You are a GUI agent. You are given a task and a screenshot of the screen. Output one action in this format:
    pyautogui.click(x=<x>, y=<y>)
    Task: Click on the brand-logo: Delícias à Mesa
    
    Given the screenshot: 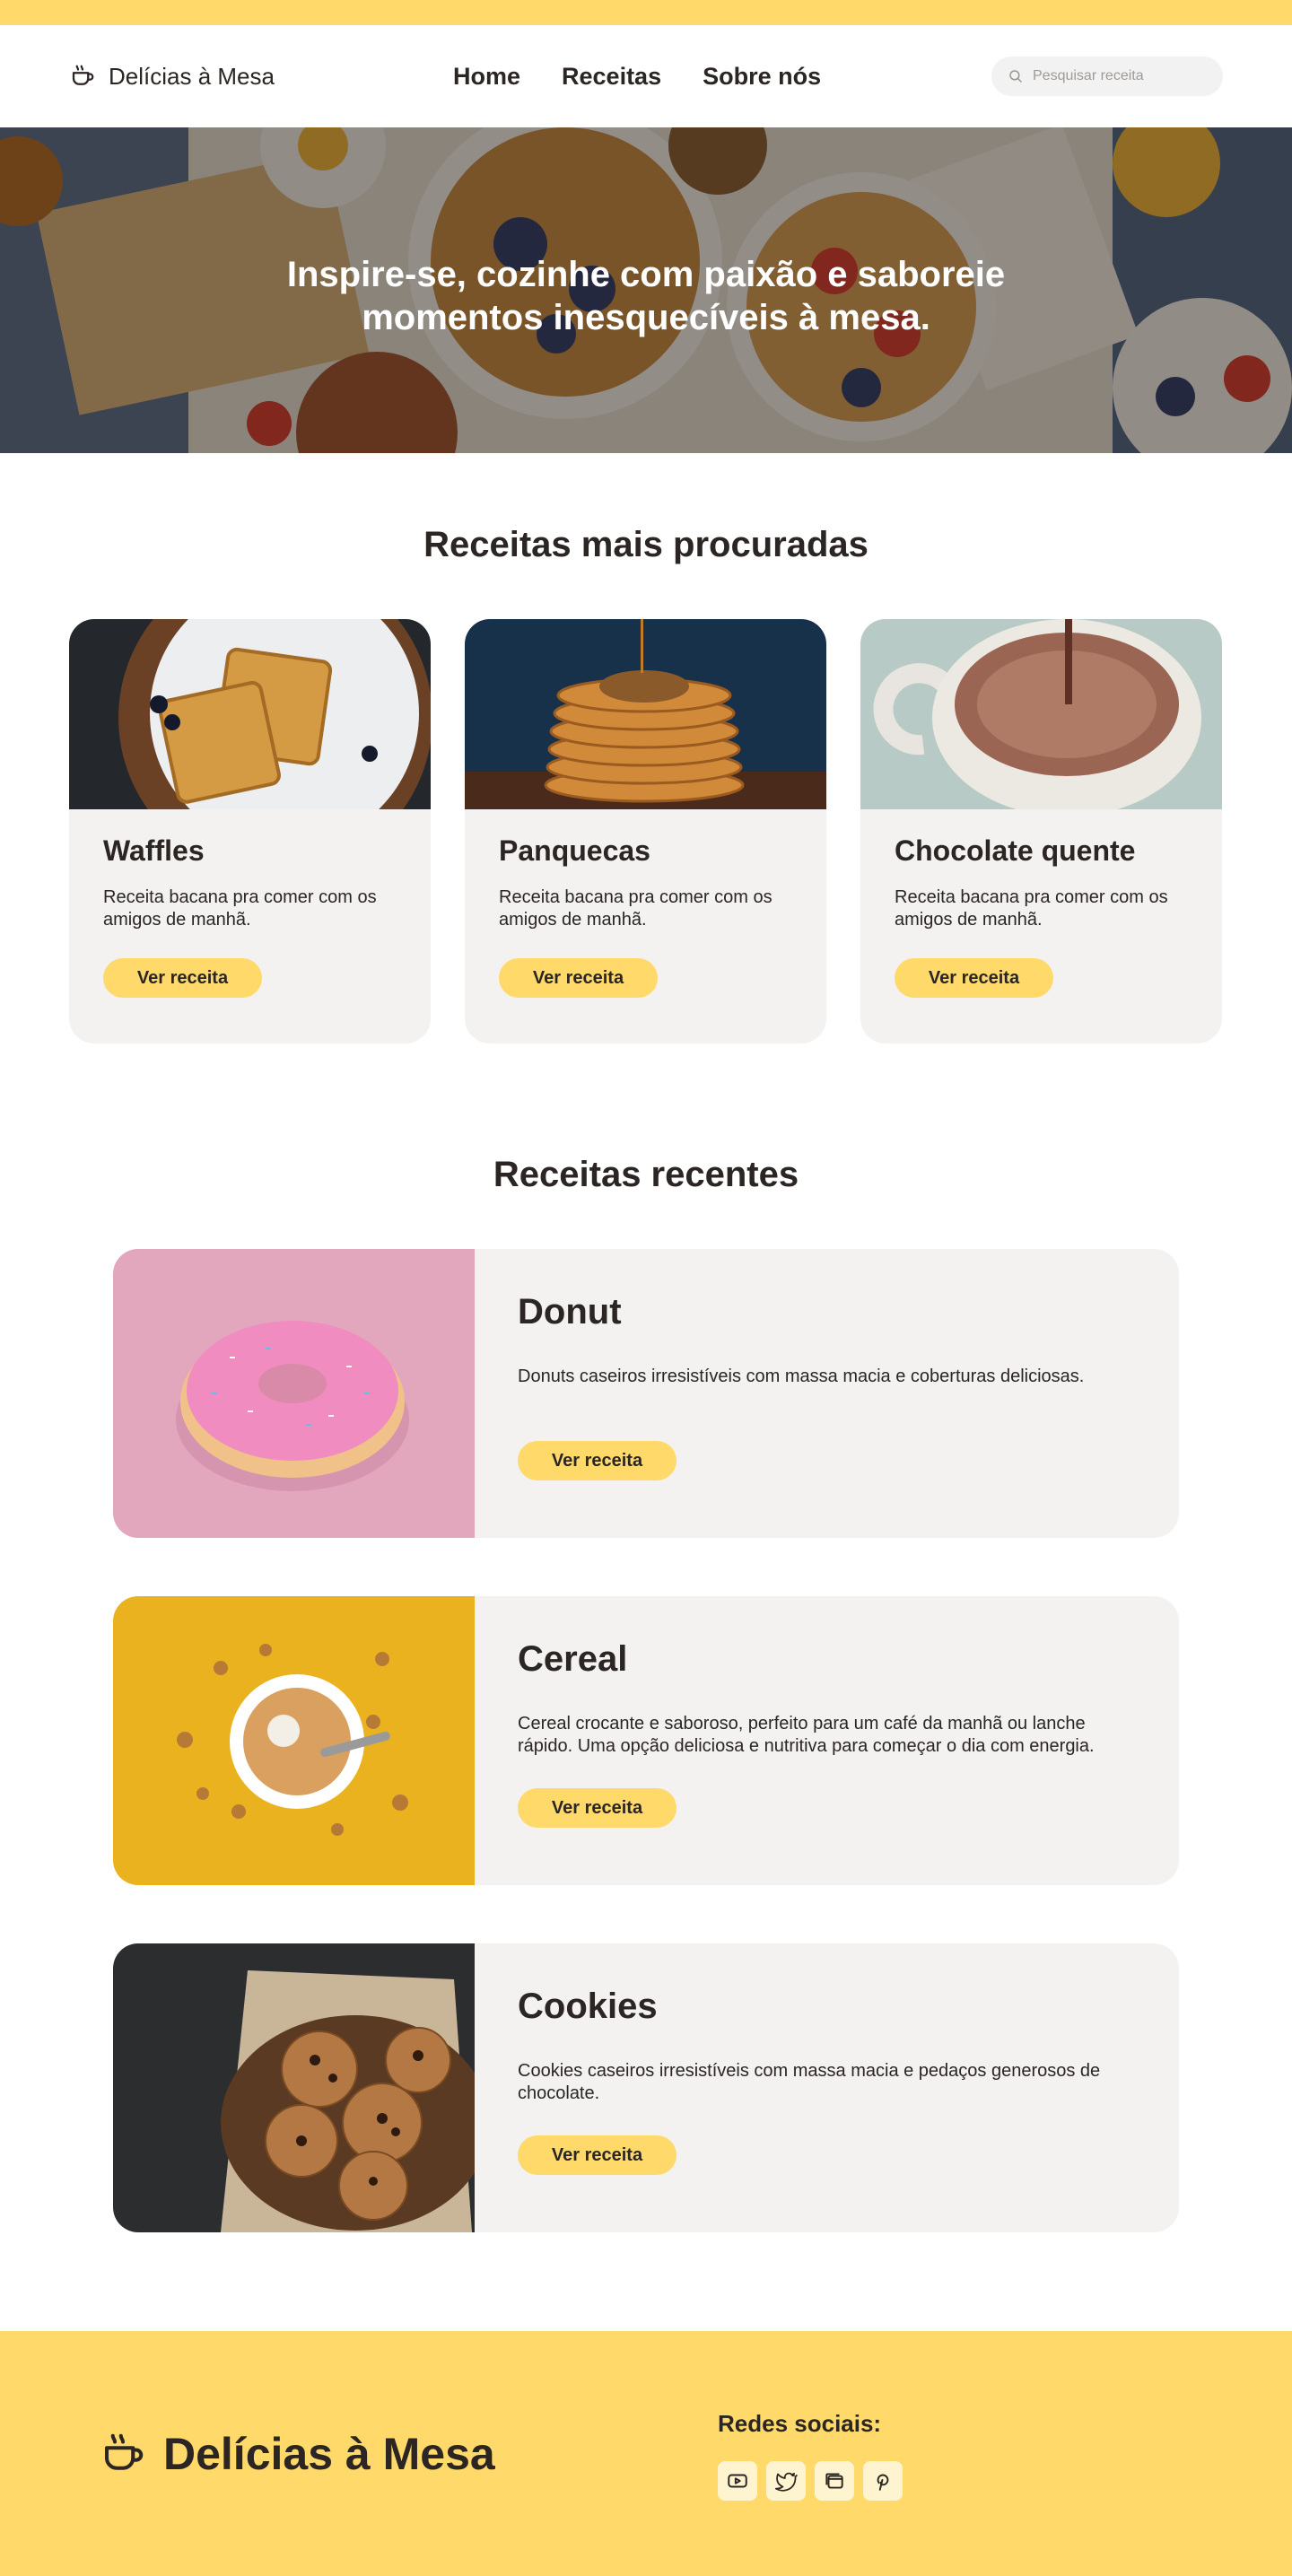 What is the action you would take?
    pyautogui.click(x=172, y=77)
    